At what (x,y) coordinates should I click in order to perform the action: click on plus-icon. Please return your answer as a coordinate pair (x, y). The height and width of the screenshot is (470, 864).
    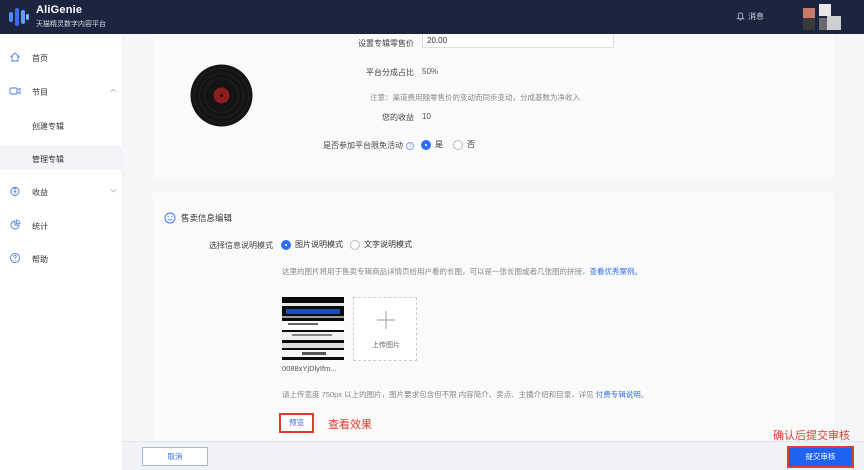
    Looking at the image, I should click on (386, 320).